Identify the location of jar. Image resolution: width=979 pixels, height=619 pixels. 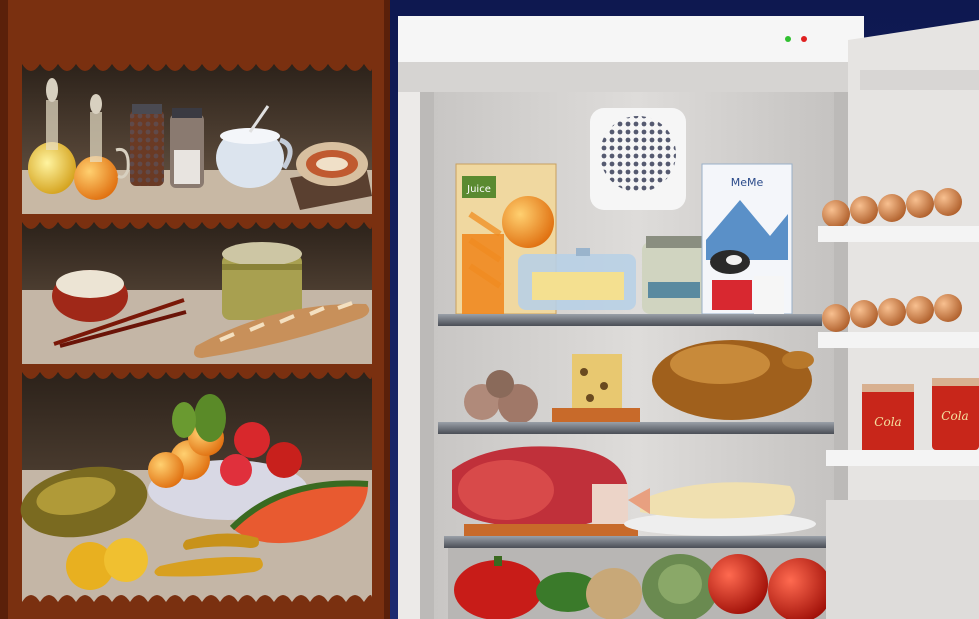
(674, 275).